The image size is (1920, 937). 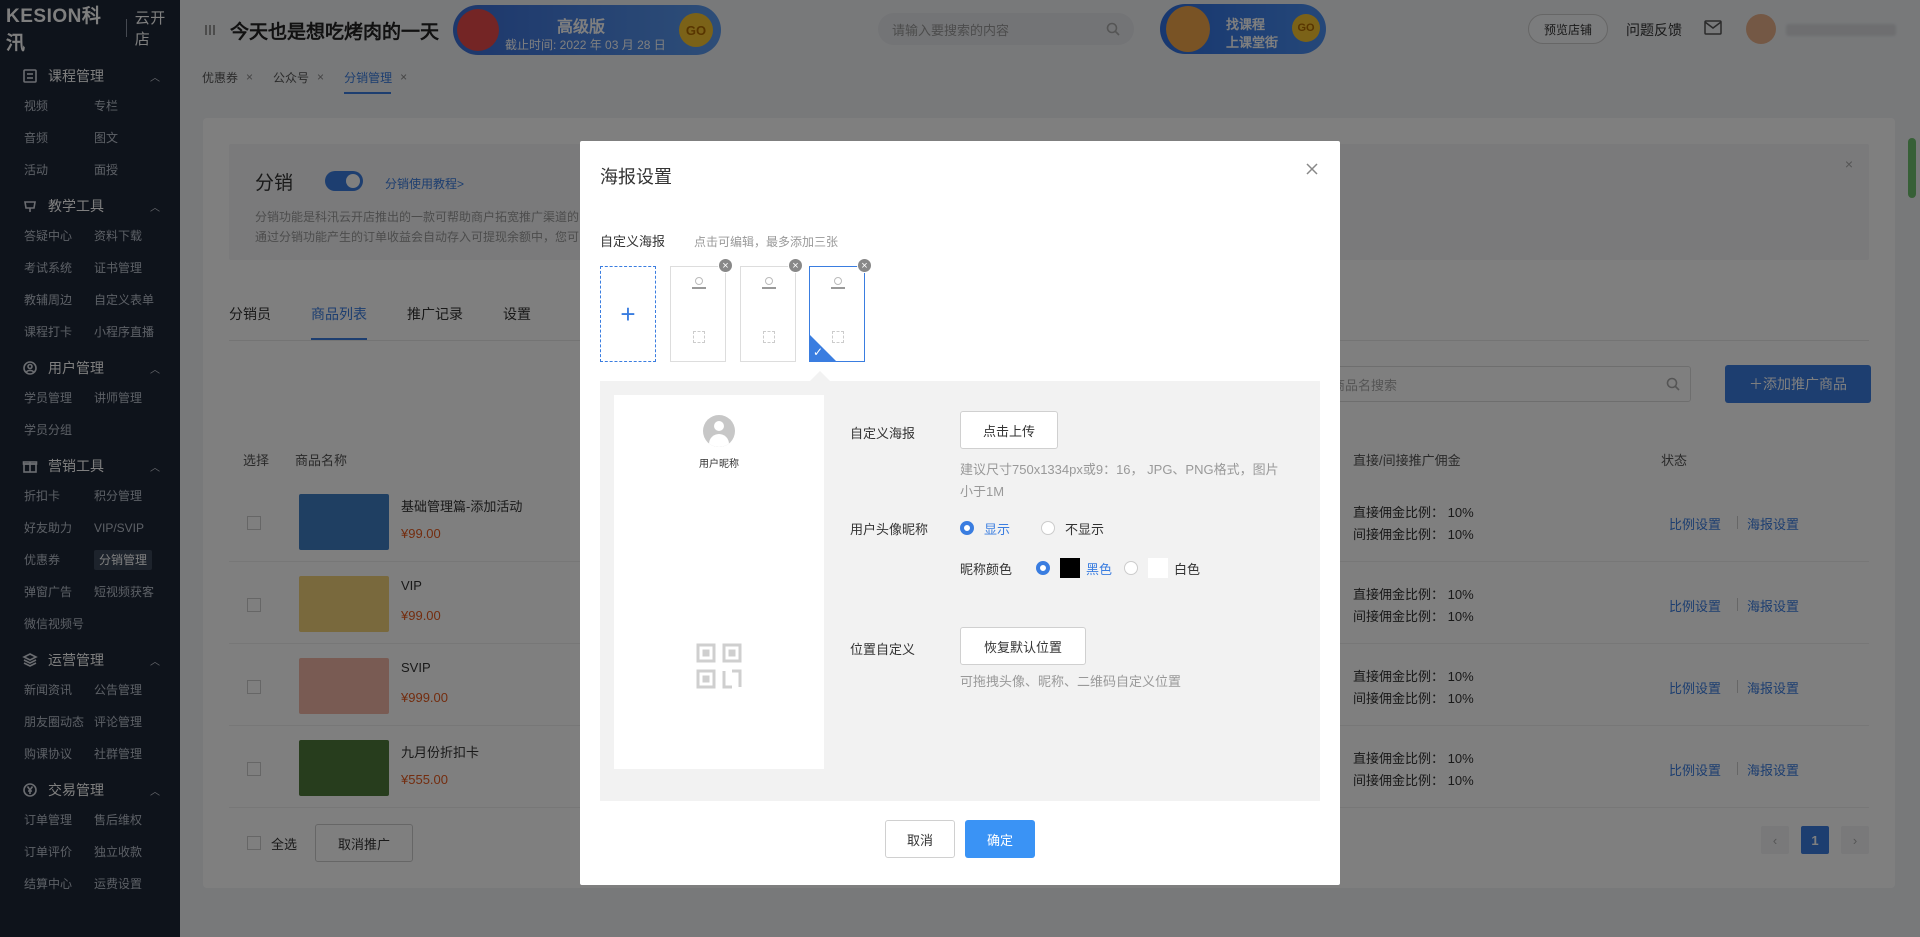 What do you see at coordinates (1312, 169) in the screenshot?
I see `close-icon` at bounding box center [1312, 169].